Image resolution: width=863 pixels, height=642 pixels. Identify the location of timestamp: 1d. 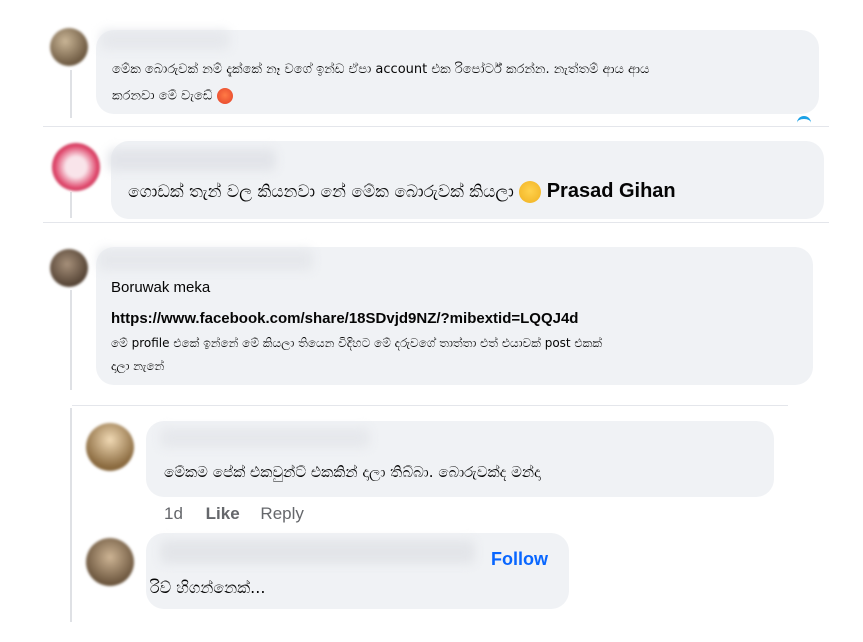
(173, 513).